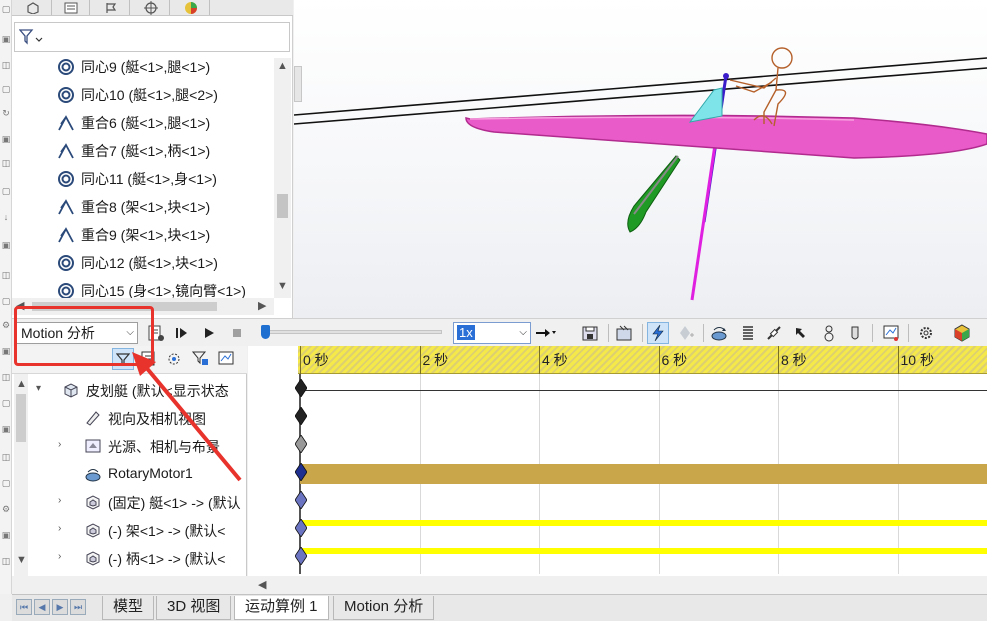 This screenshot has height=621, width=987. I want to click on mate-item: 重合8 (架<1>,块<1>), so click(133, 207).